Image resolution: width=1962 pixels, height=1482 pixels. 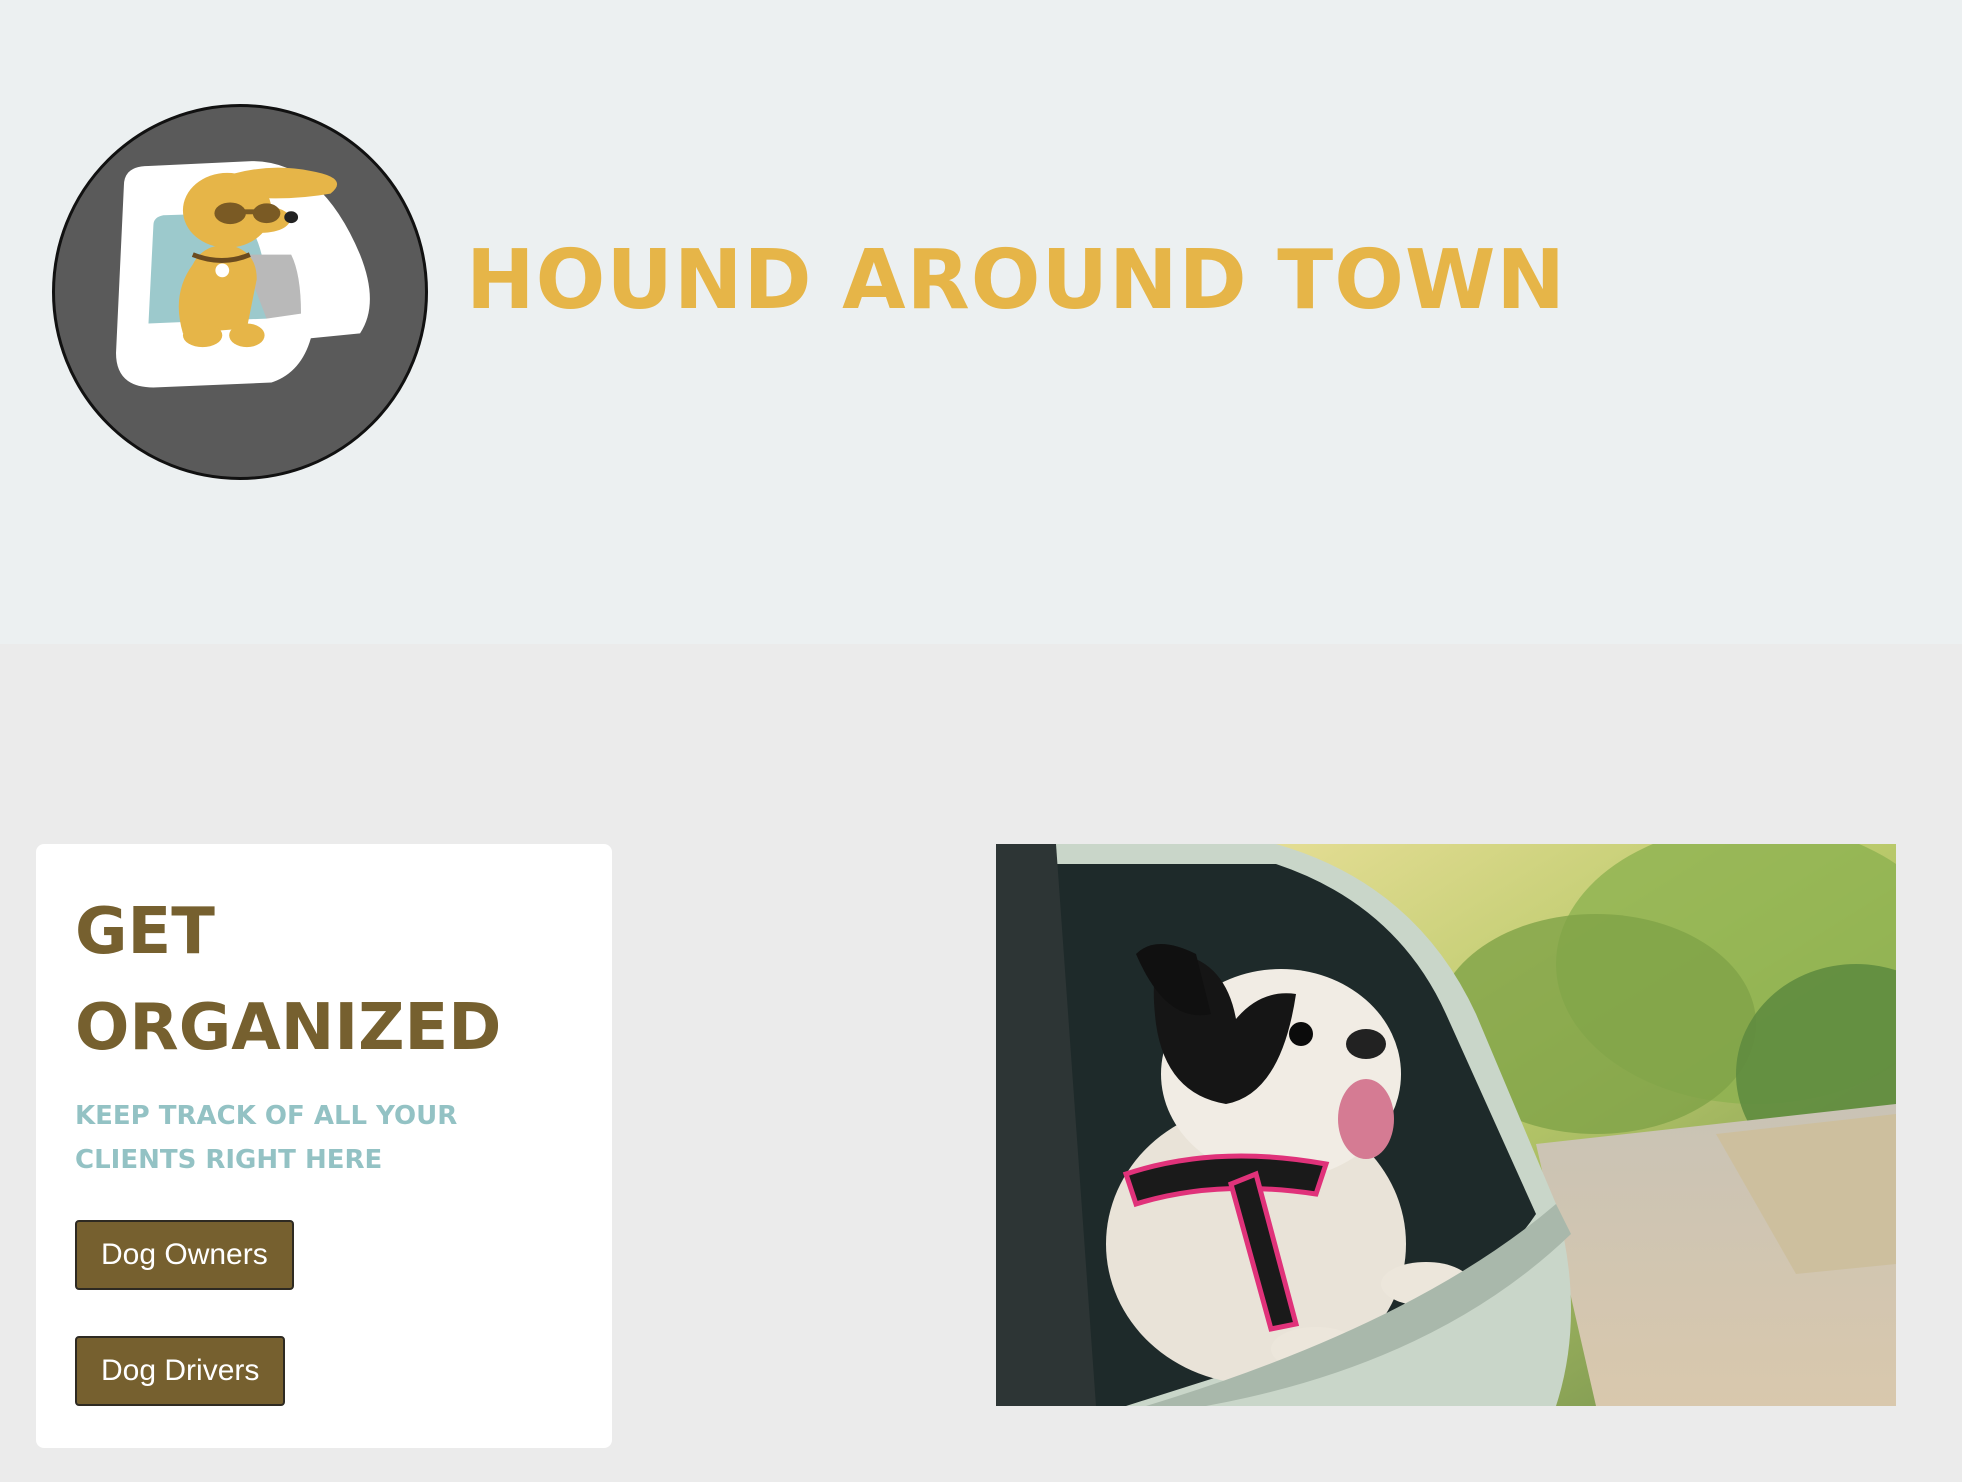 I want to click on dog-drivers-button: Dog Drivers, so click(x=180, y=1371).